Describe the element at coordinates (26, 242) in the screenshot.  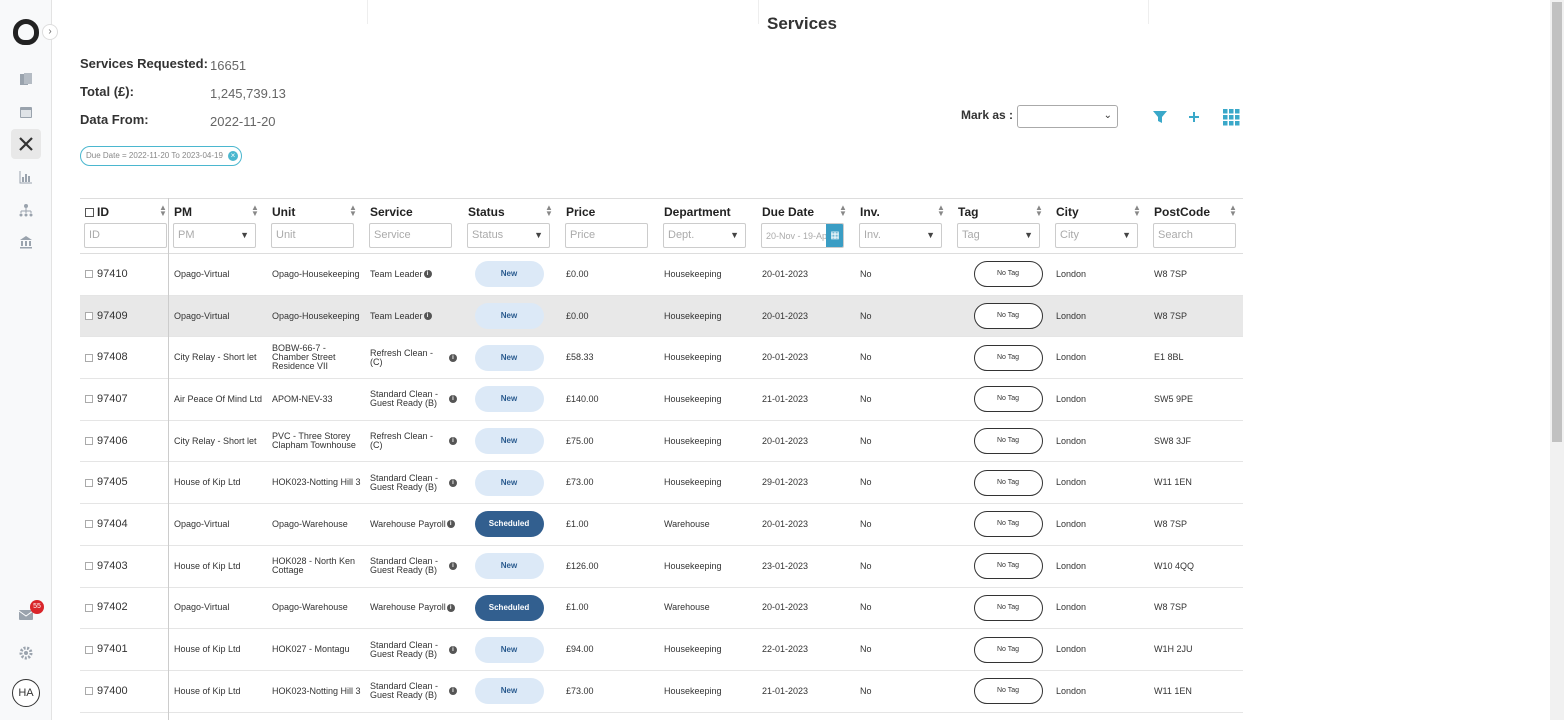
I see `bank-icon` at that location.